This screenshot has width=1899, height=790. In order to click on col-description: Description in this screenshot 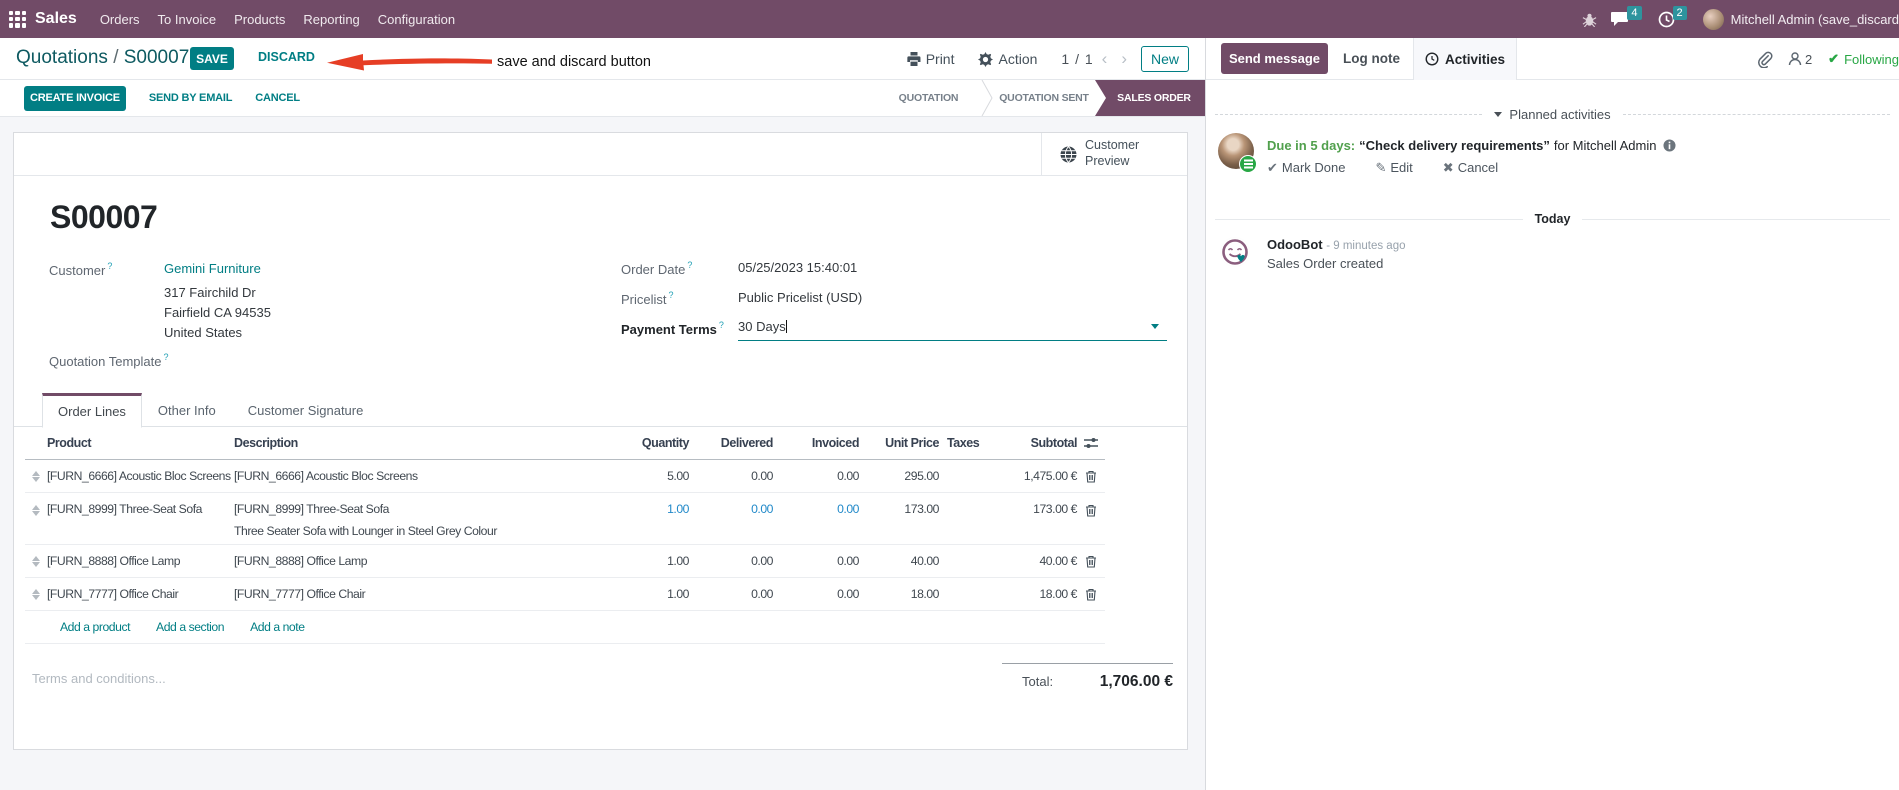, I will do `click(417, 443)`.